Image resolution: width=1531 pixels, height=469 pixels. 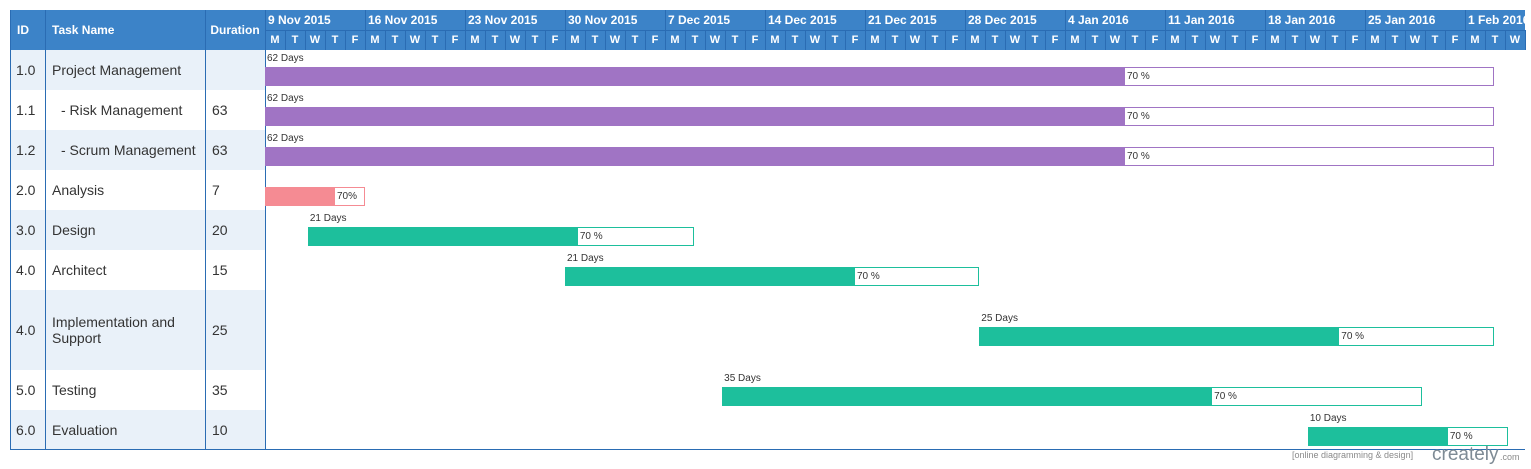 I want to click on task-name: - Scrum Management, so click(x=128, y=150).